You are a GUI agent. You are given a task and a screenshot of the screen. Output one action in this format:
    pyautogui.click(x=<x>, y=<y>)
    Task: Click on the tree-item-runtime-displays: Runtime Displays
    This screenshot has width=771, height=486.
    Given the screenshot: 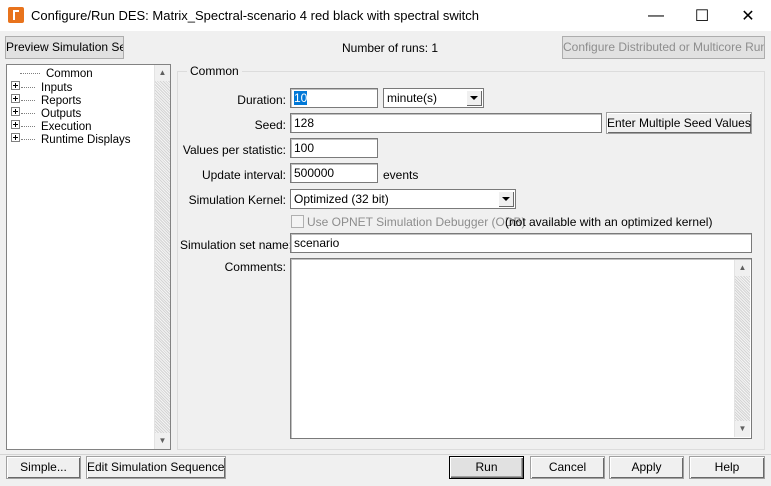 What is the action you would take?
    pyautogui.click(x=70, y=139)
    